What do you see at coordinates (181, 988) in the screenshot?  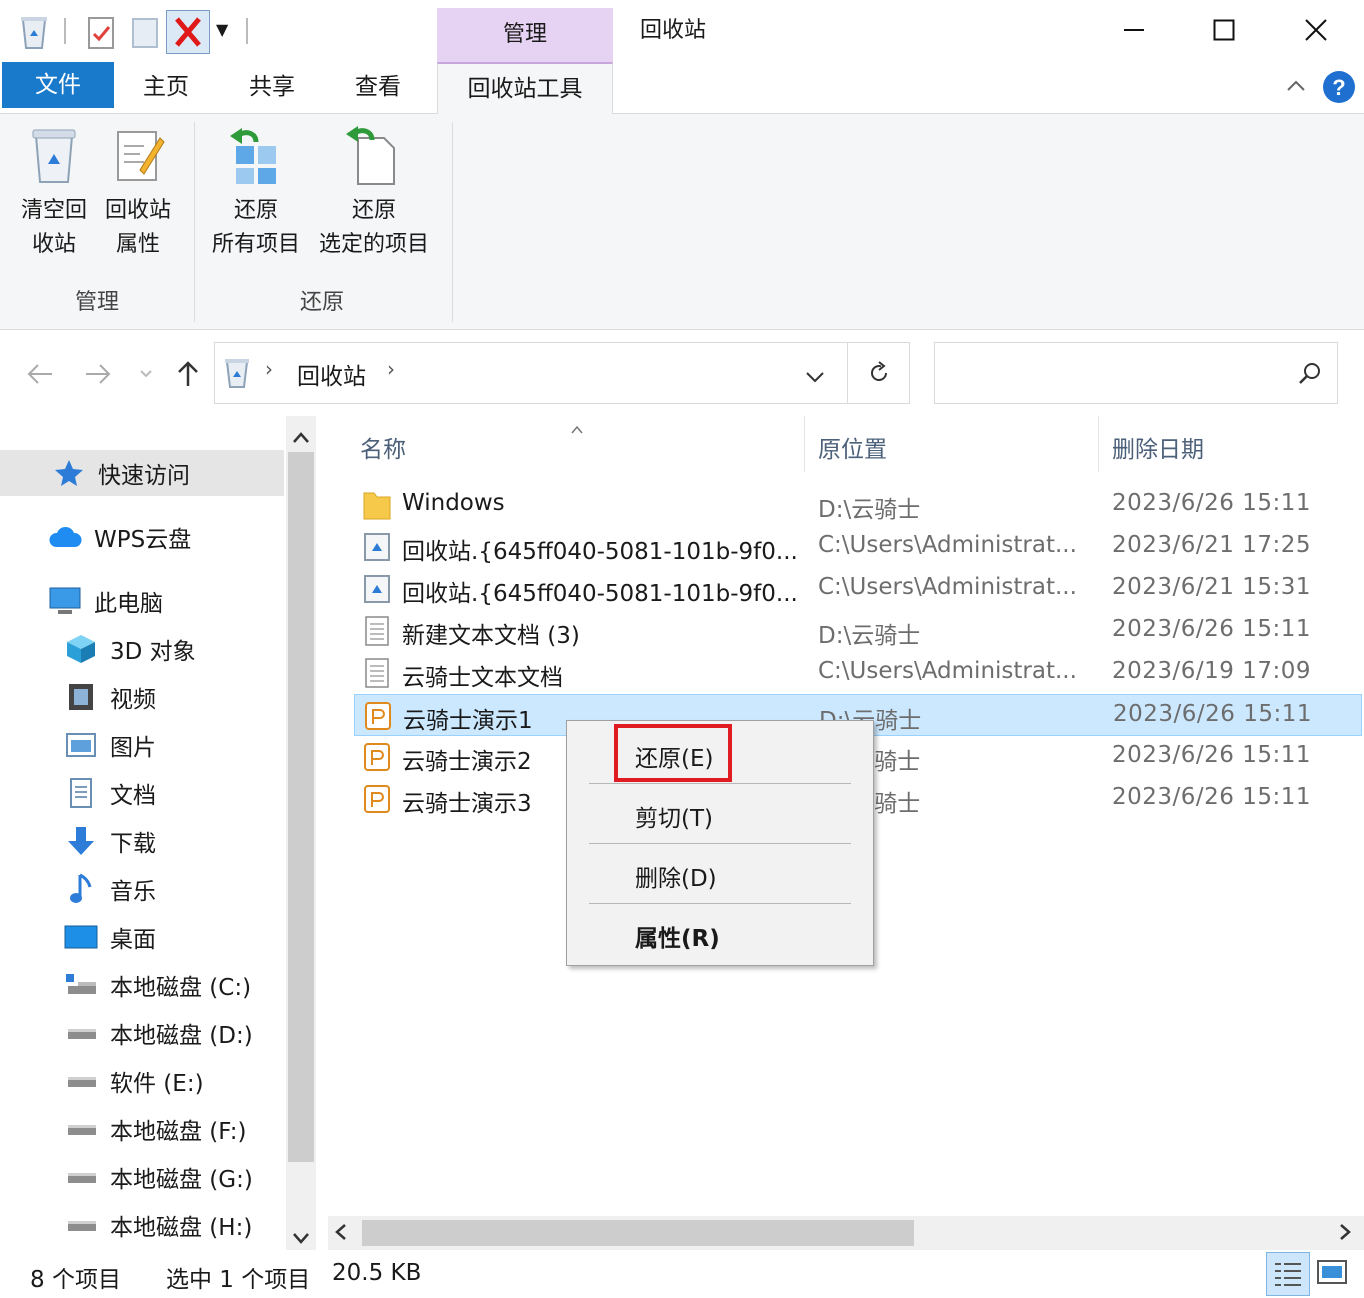 I see `nav-item-label: 本地磁盘 (C:)` at bounding box center [181, 988].